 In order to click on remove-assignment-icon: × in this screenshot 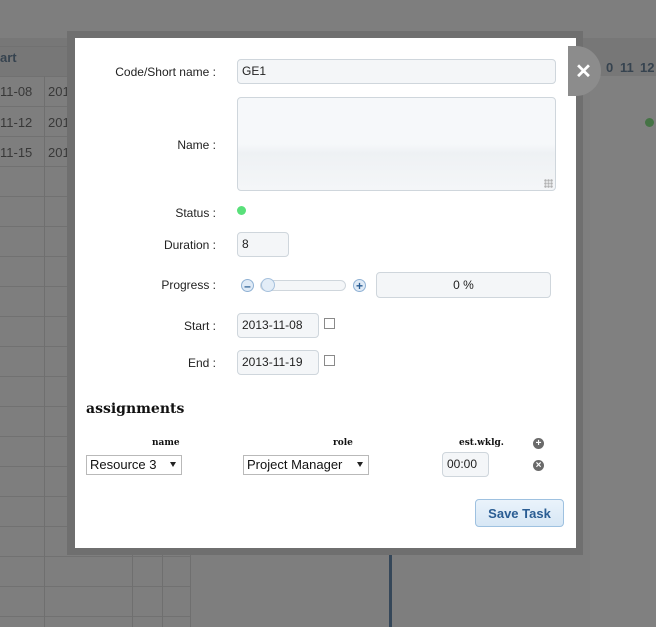, I will do `click(538, 465)`.